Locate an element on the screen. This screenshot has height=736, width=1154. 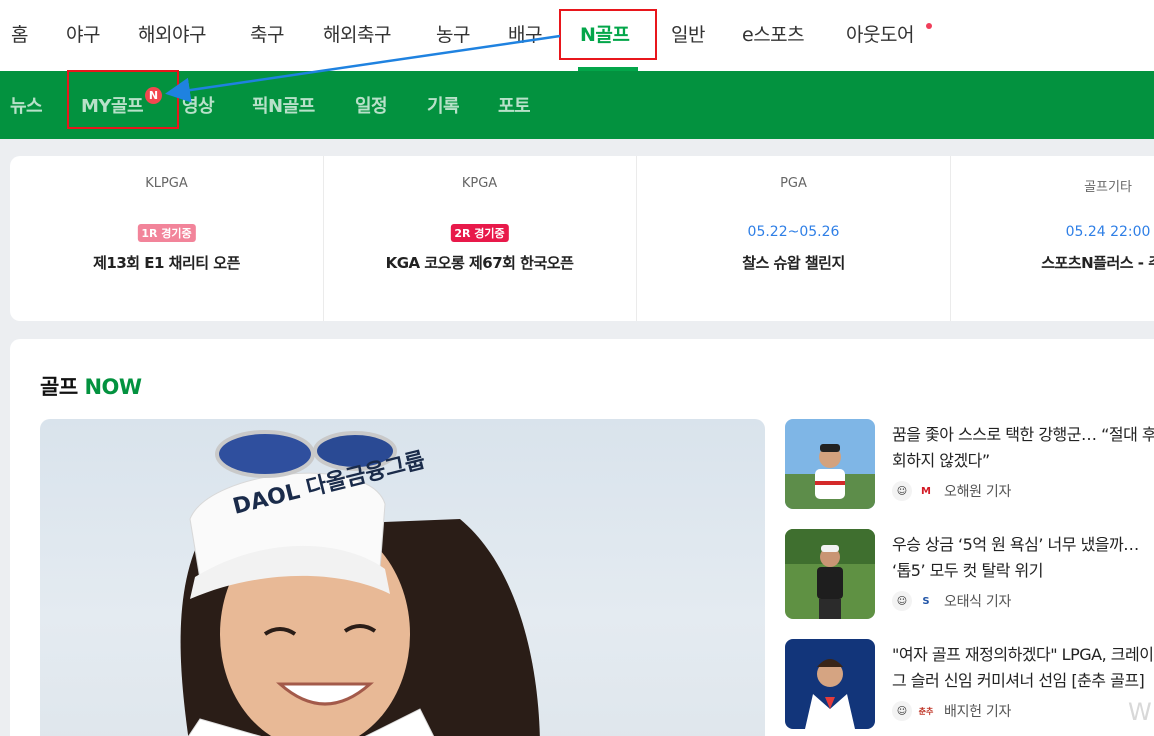
press-logo-icon: 춘추 is located at coordinates (926, 711).